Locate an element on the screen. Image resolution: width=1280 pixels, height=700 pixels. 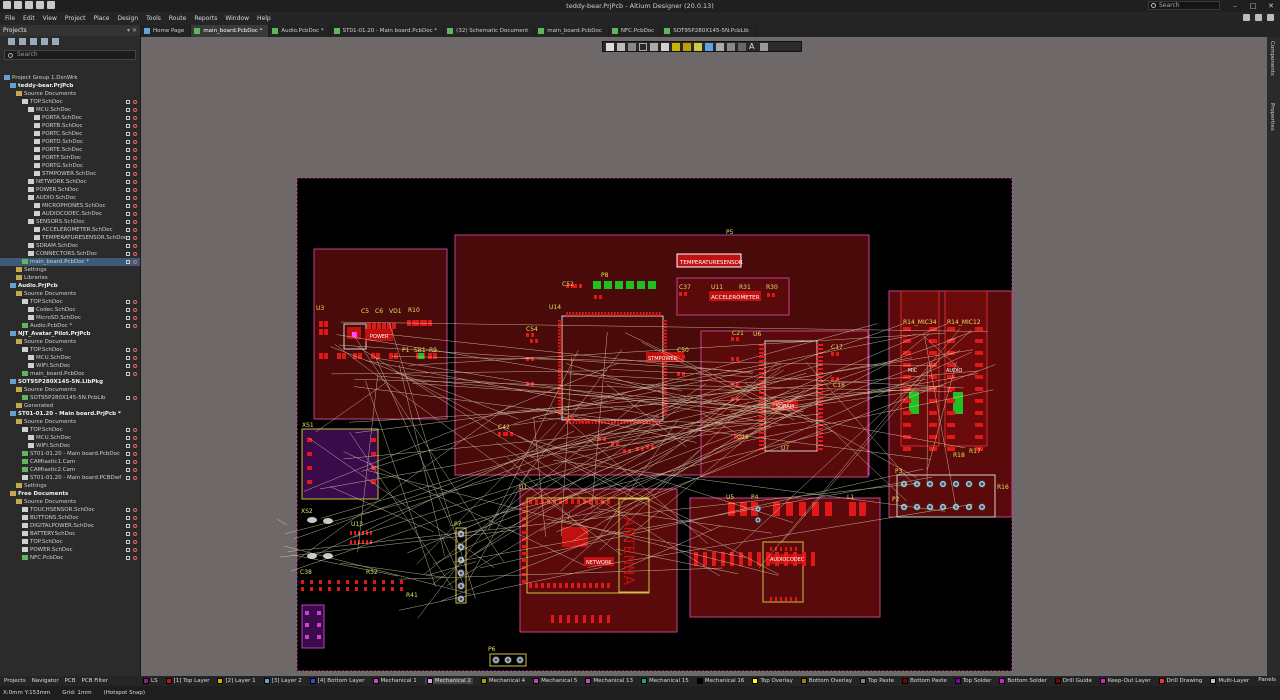
tree-item: NETWORK.SchDoc is located at coordinates (70, 182).